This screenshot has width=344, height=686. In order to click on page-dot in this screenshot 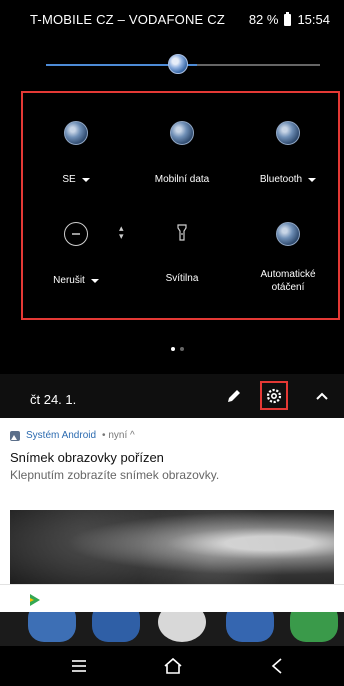, I will do `click(182, 349)`.